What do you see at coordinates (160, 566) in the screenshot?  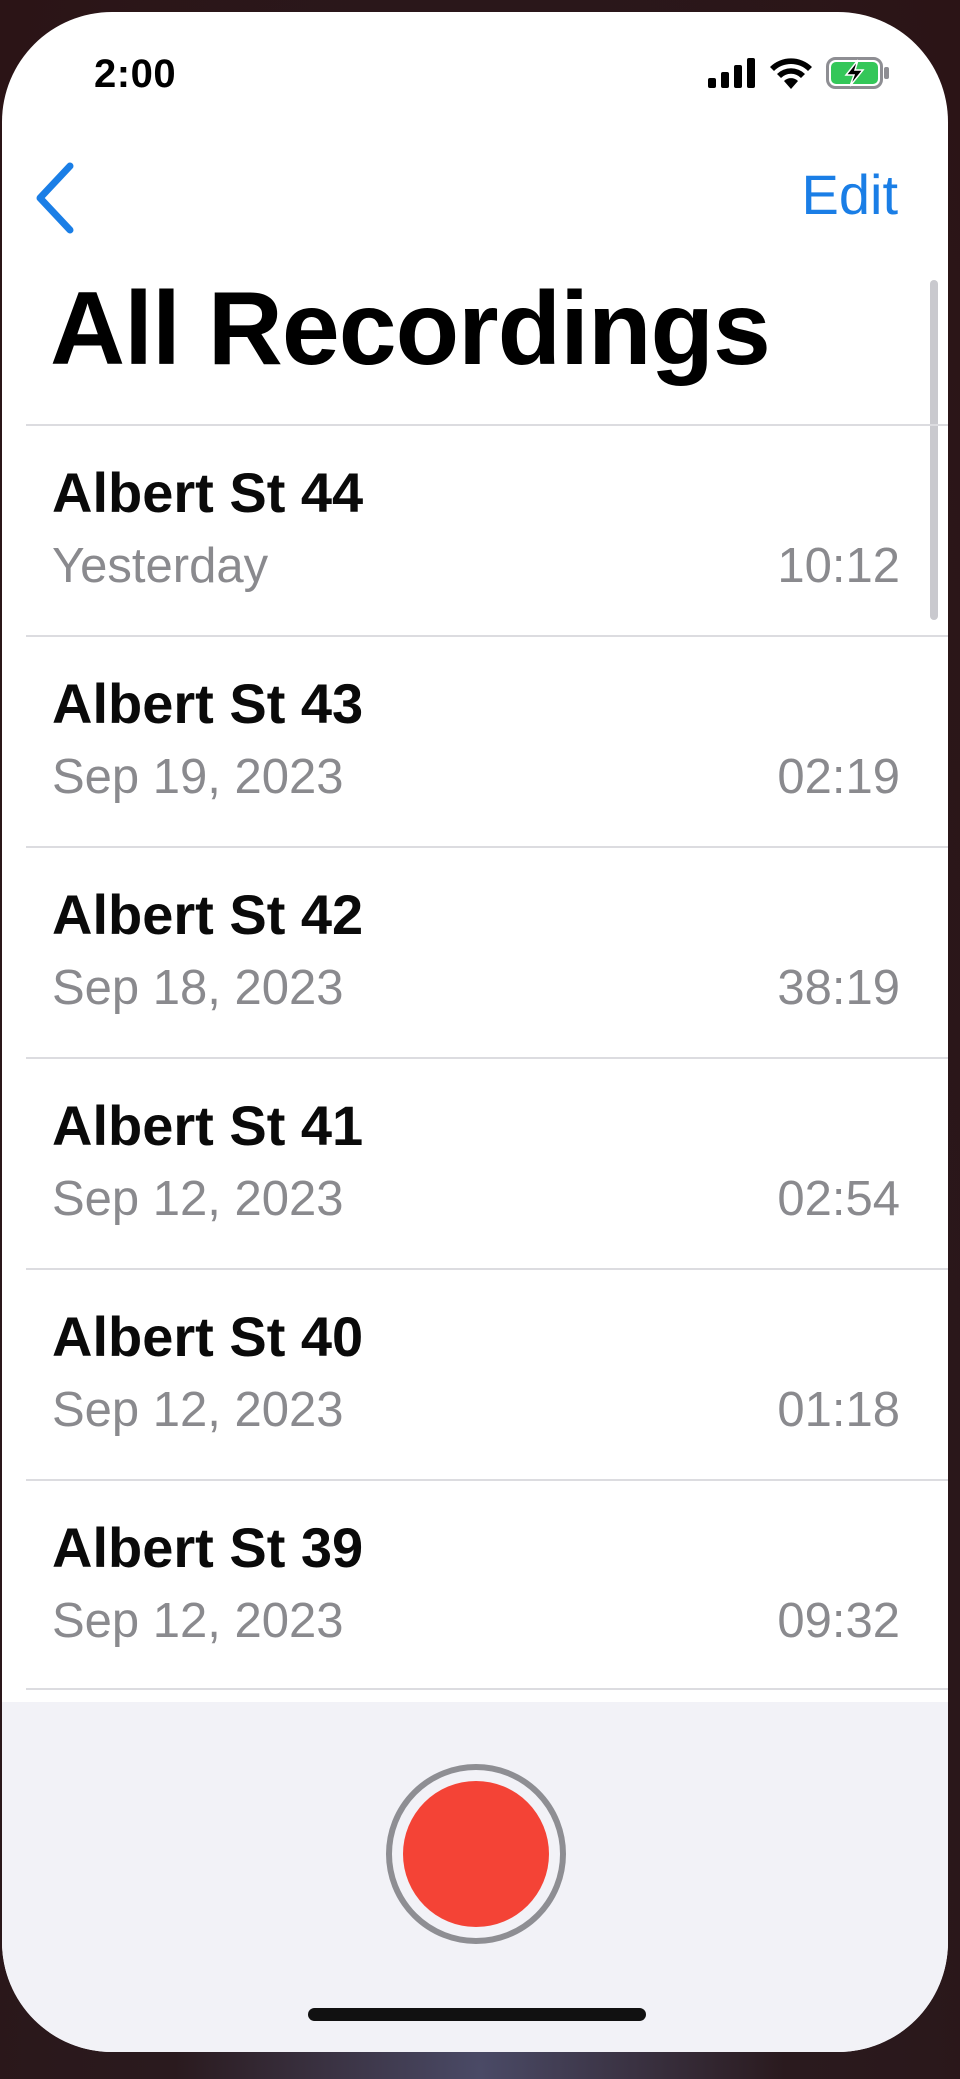 I see `recording-date: Yesterday` at bounding box center [160, 566].